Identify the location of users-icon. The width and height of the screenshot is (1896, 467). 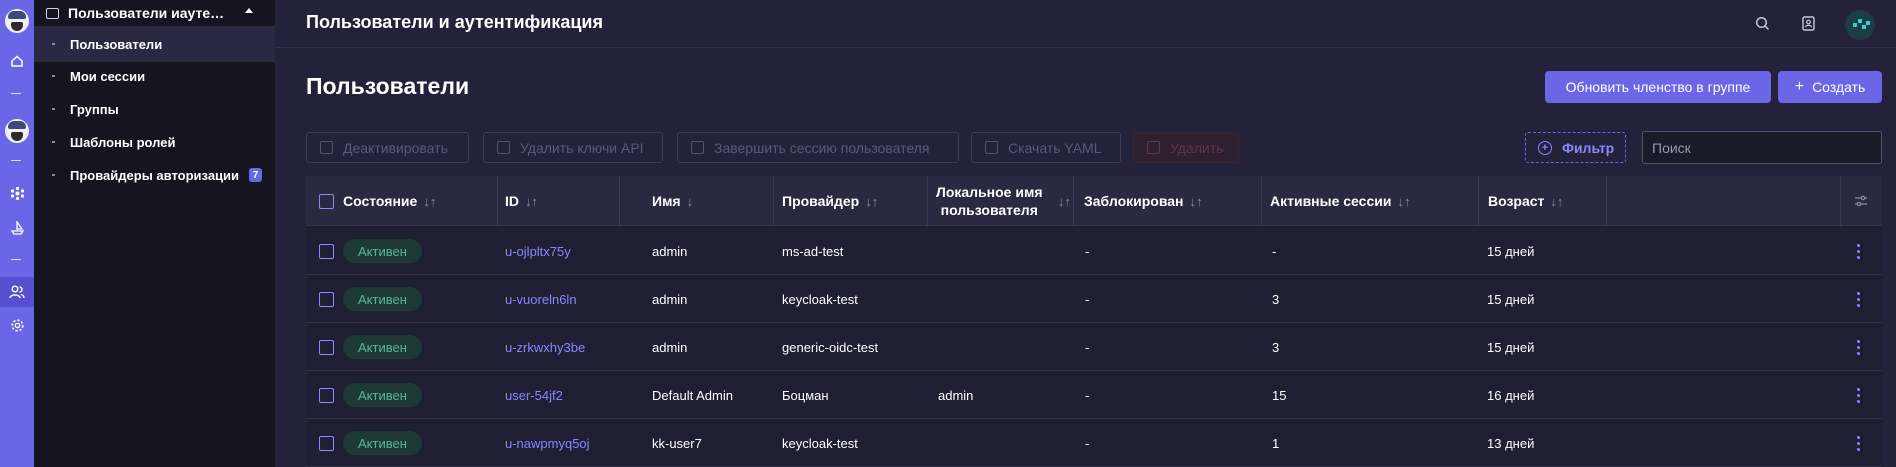
(17, 292).